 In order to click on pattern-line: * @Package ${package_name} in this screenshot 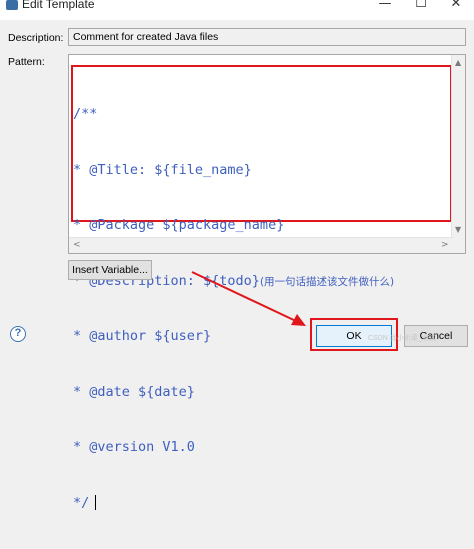, I will do `click(179, 225)`.